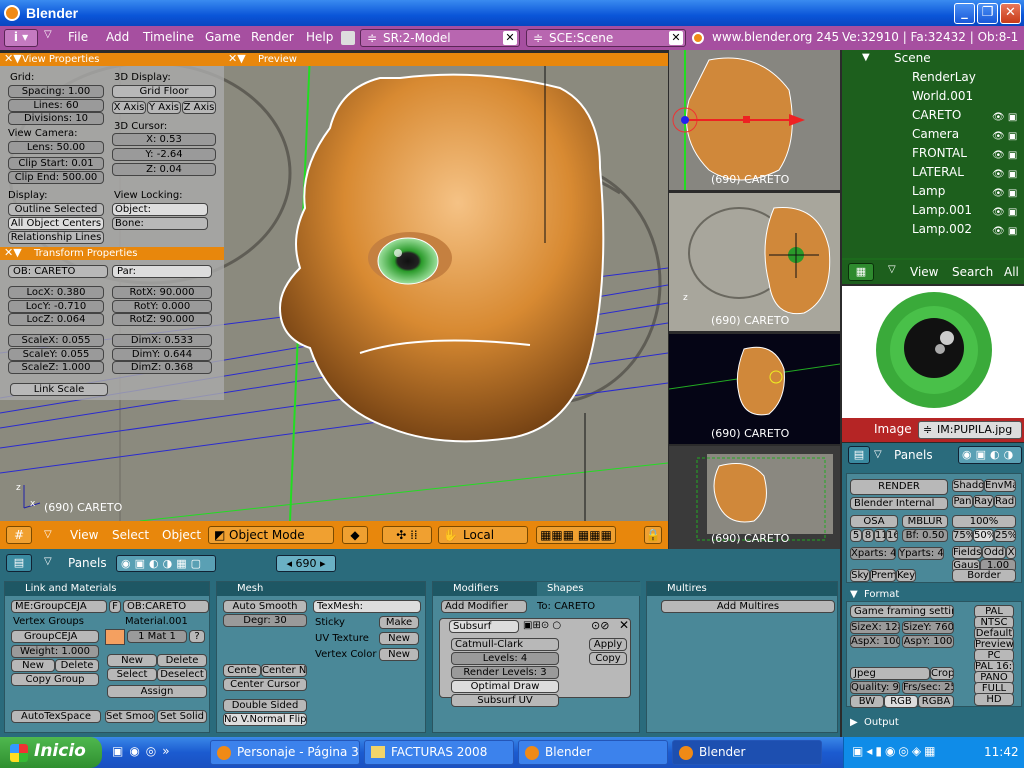 This screenshot has width=1024, height=768. What do you see at coordinates (33, 665) in the screenshot?
I see `vgroup-new-button: New` at bounding box center [33, 665].